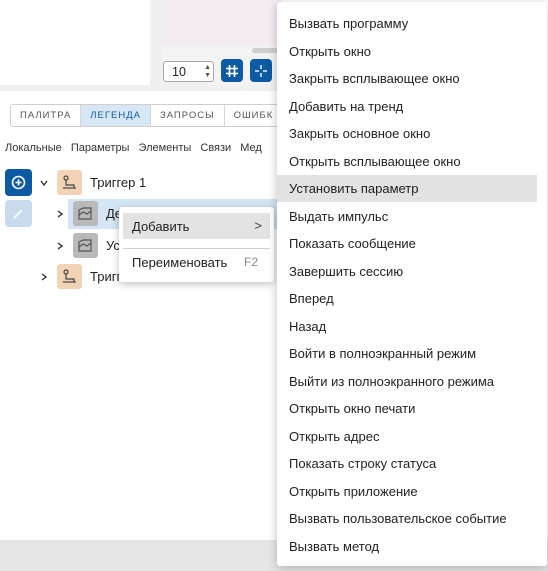  What do you see at coordinates (407, 463) in the screenshot?
I see `submenu-item: Показать строку статуса` at bounding box center [407, 463].